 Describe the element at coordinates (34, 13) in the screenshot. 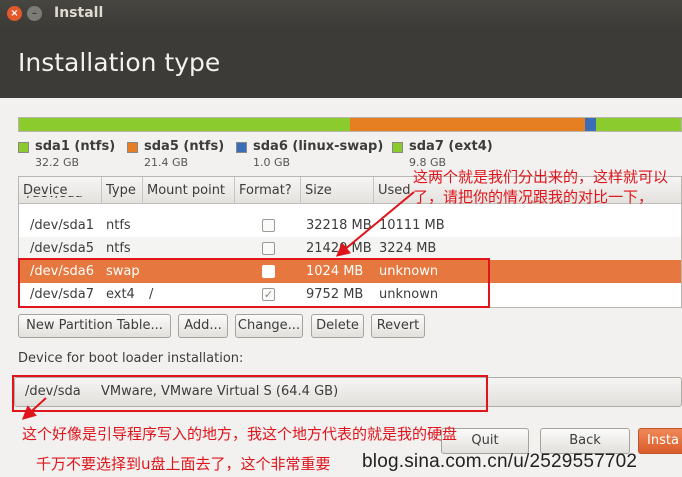

I see `minimize-window-icon: –` at that location.